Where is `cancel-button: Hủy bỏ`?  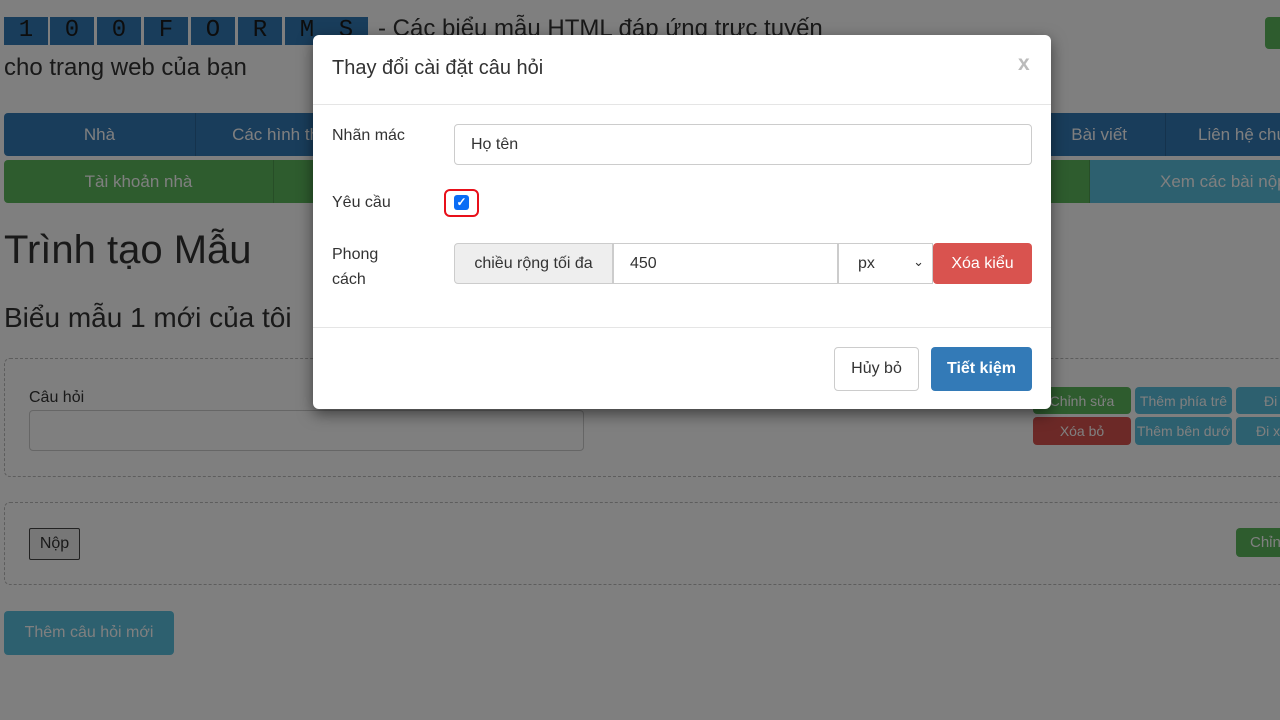 cancel-button: Hủy bỏ is located at coordinates (876, 369).